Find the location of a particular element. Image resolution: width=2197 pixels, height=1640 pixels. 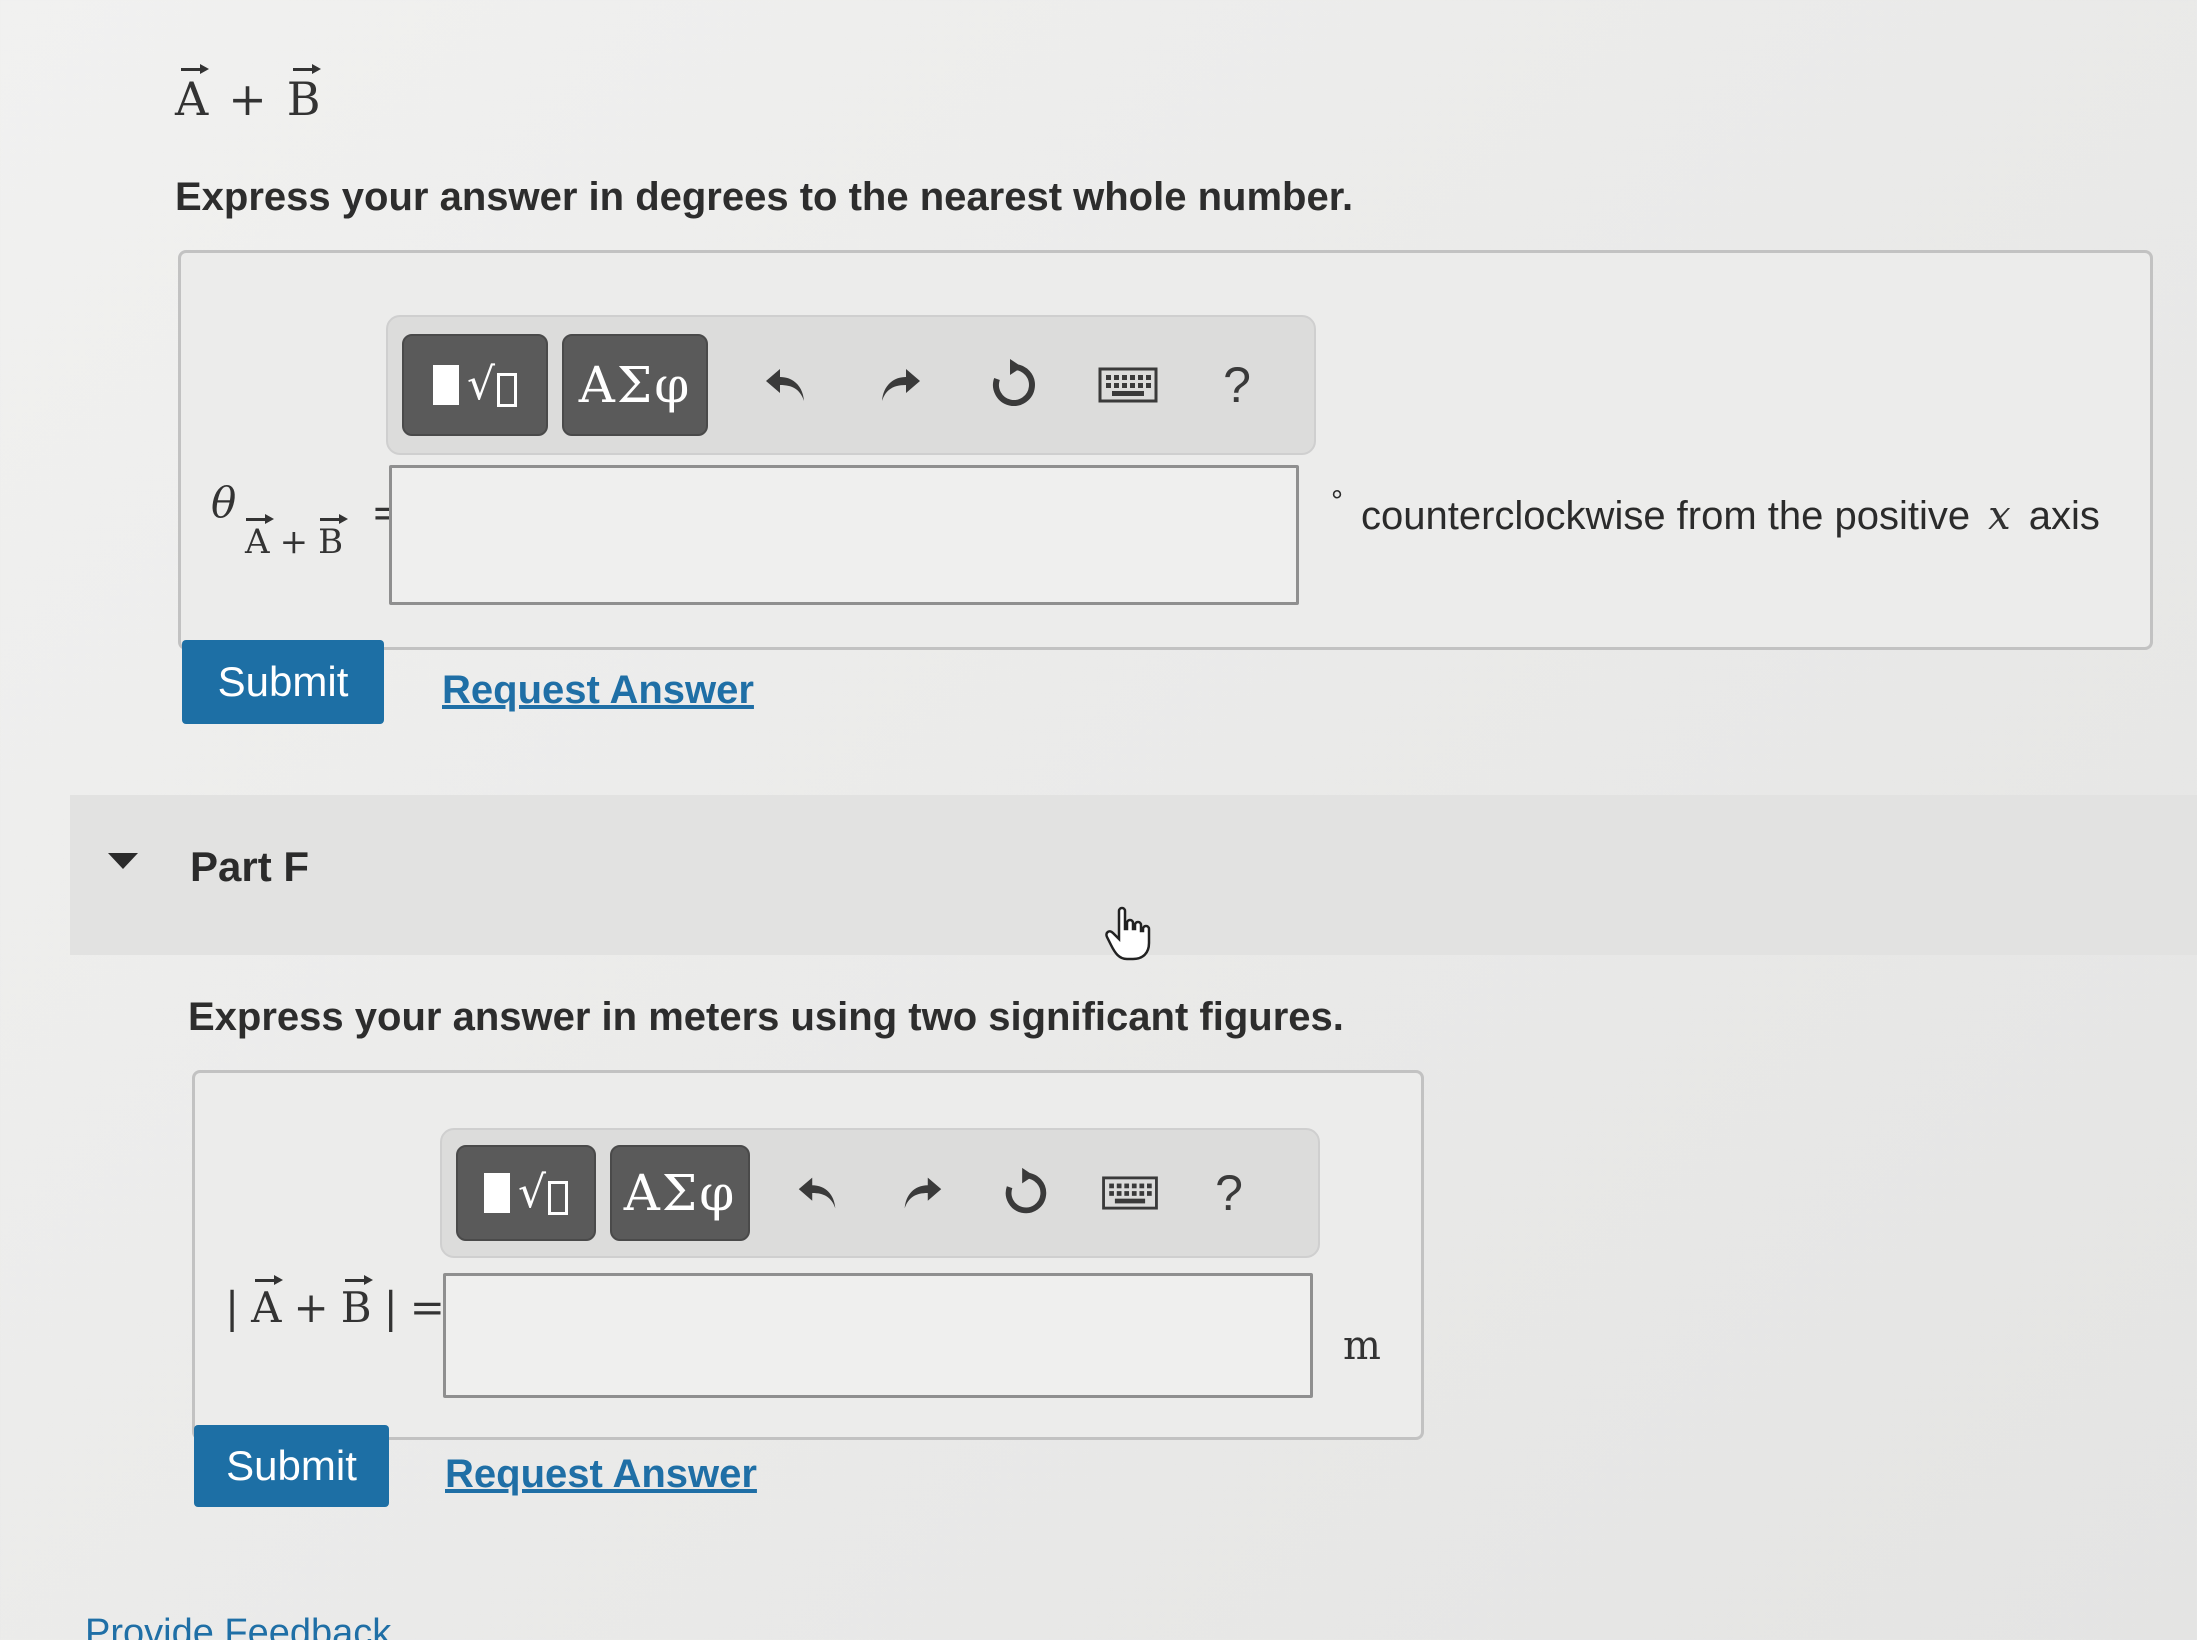

vector-a: A is located at coordinates (192, 95).